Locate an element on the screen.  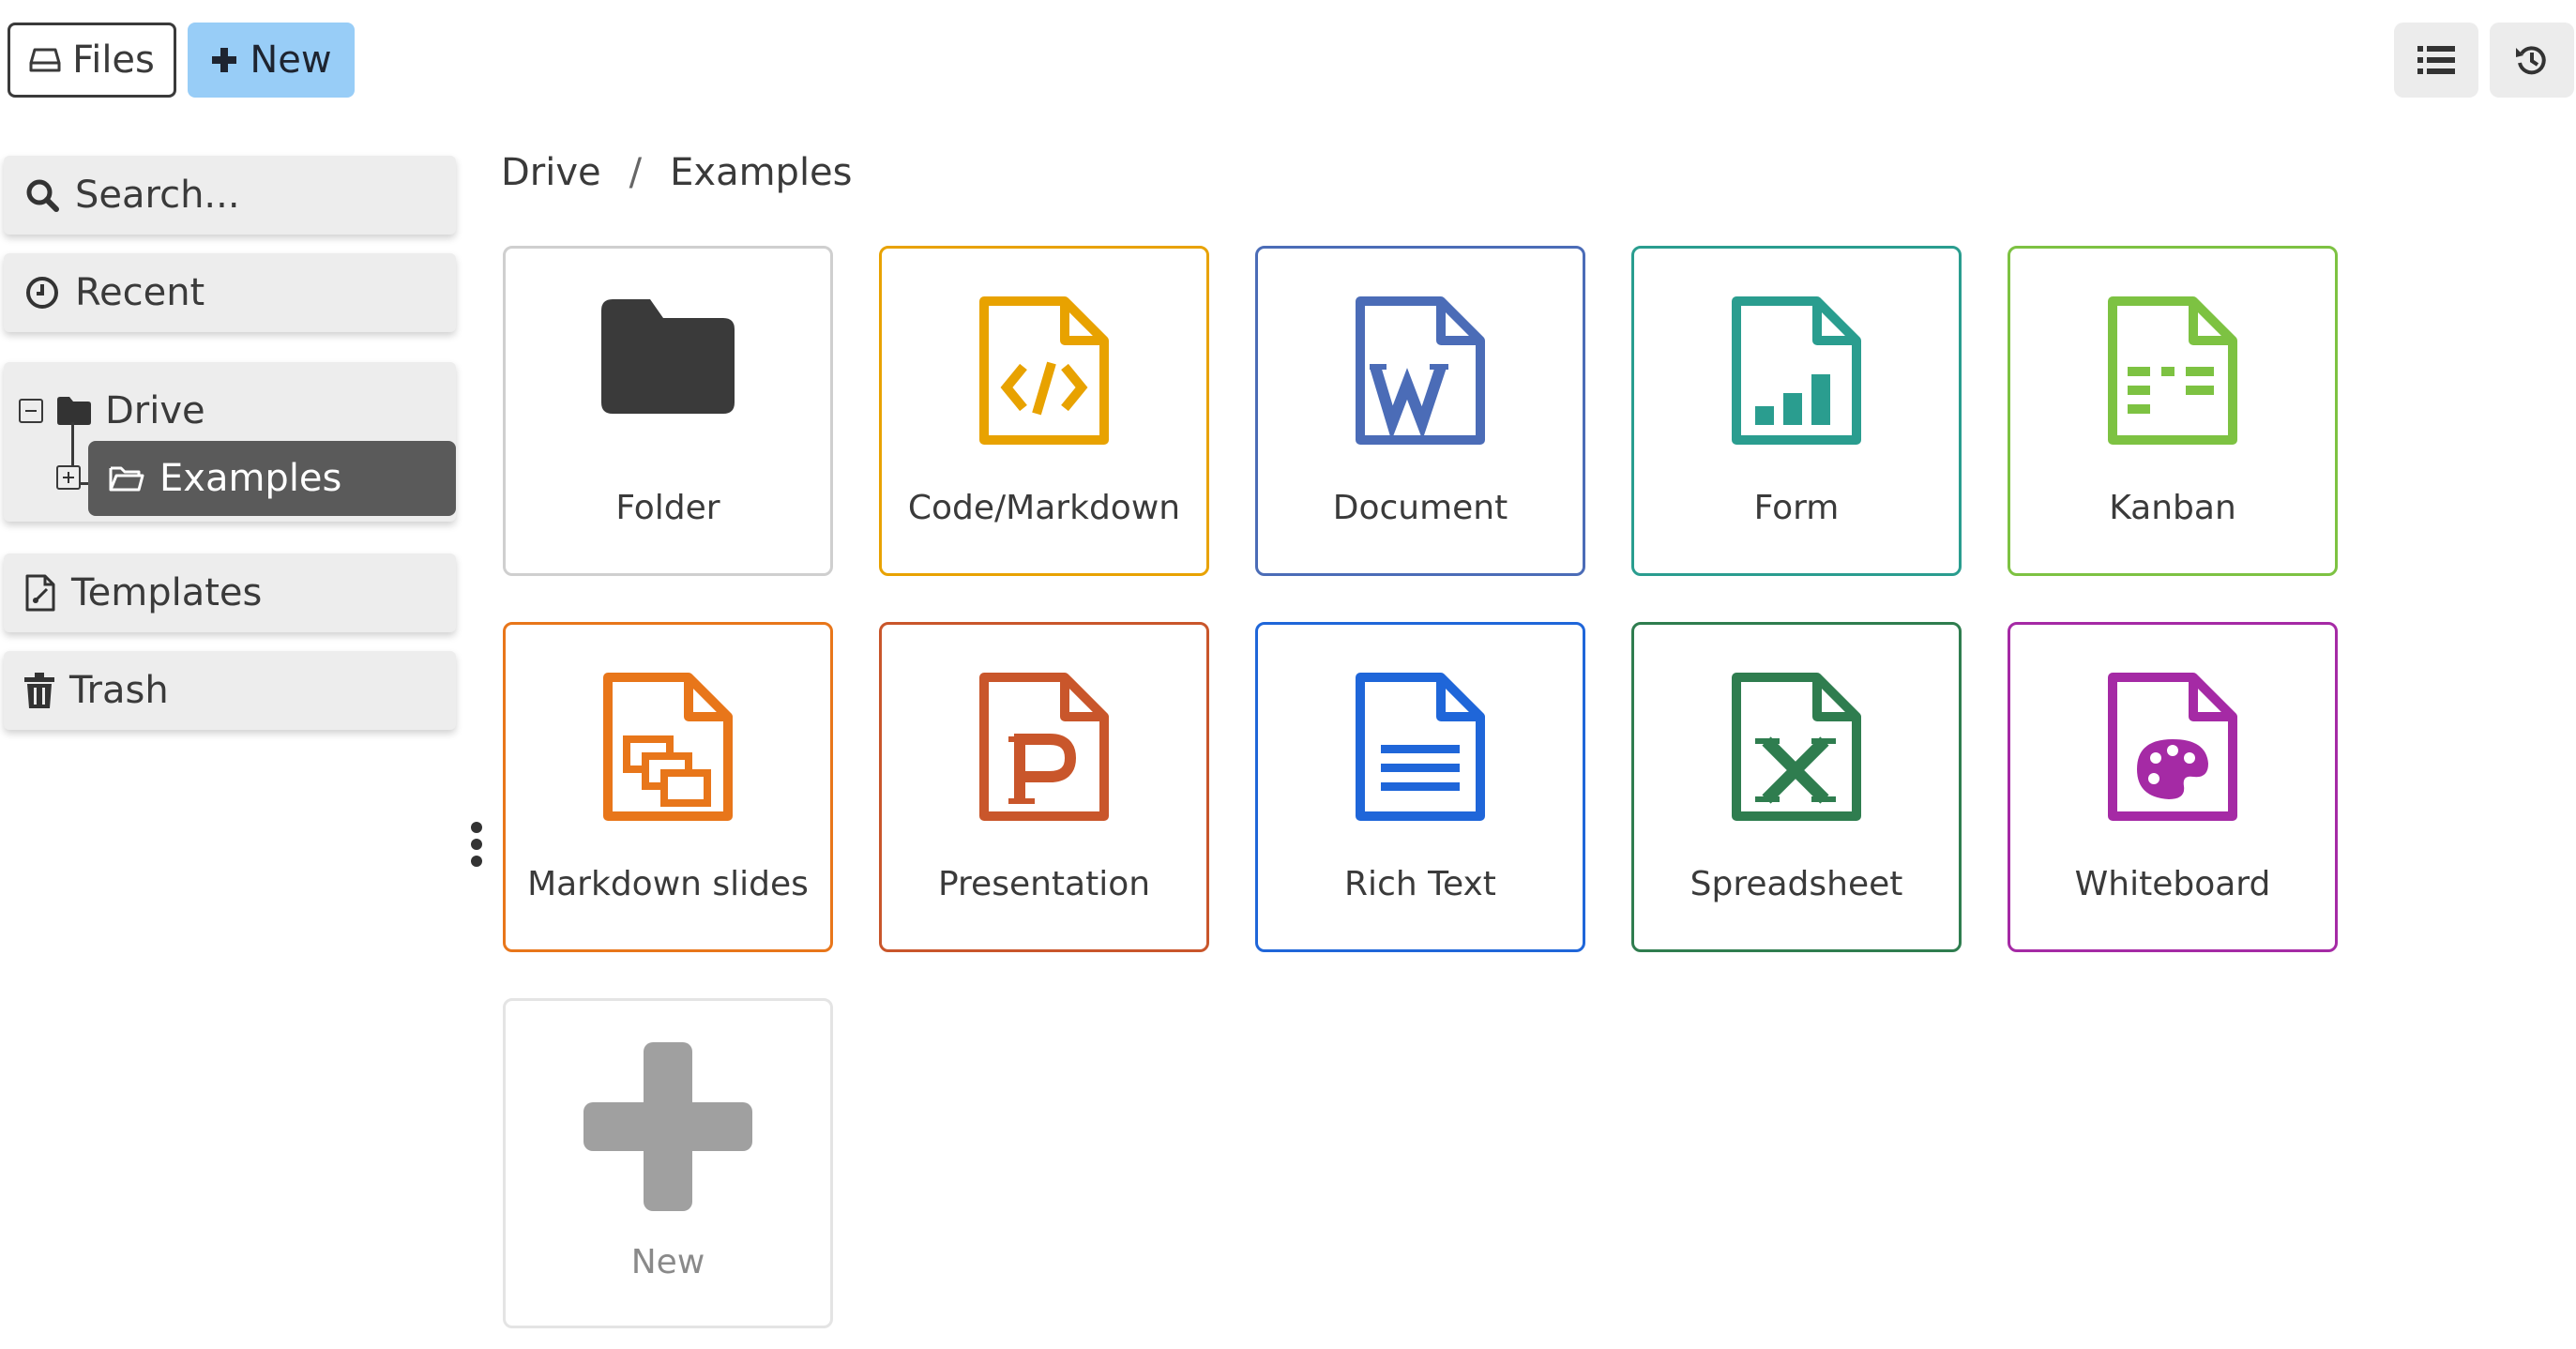
tile-kanban: Kanban is located at coordinates (2173, 411).